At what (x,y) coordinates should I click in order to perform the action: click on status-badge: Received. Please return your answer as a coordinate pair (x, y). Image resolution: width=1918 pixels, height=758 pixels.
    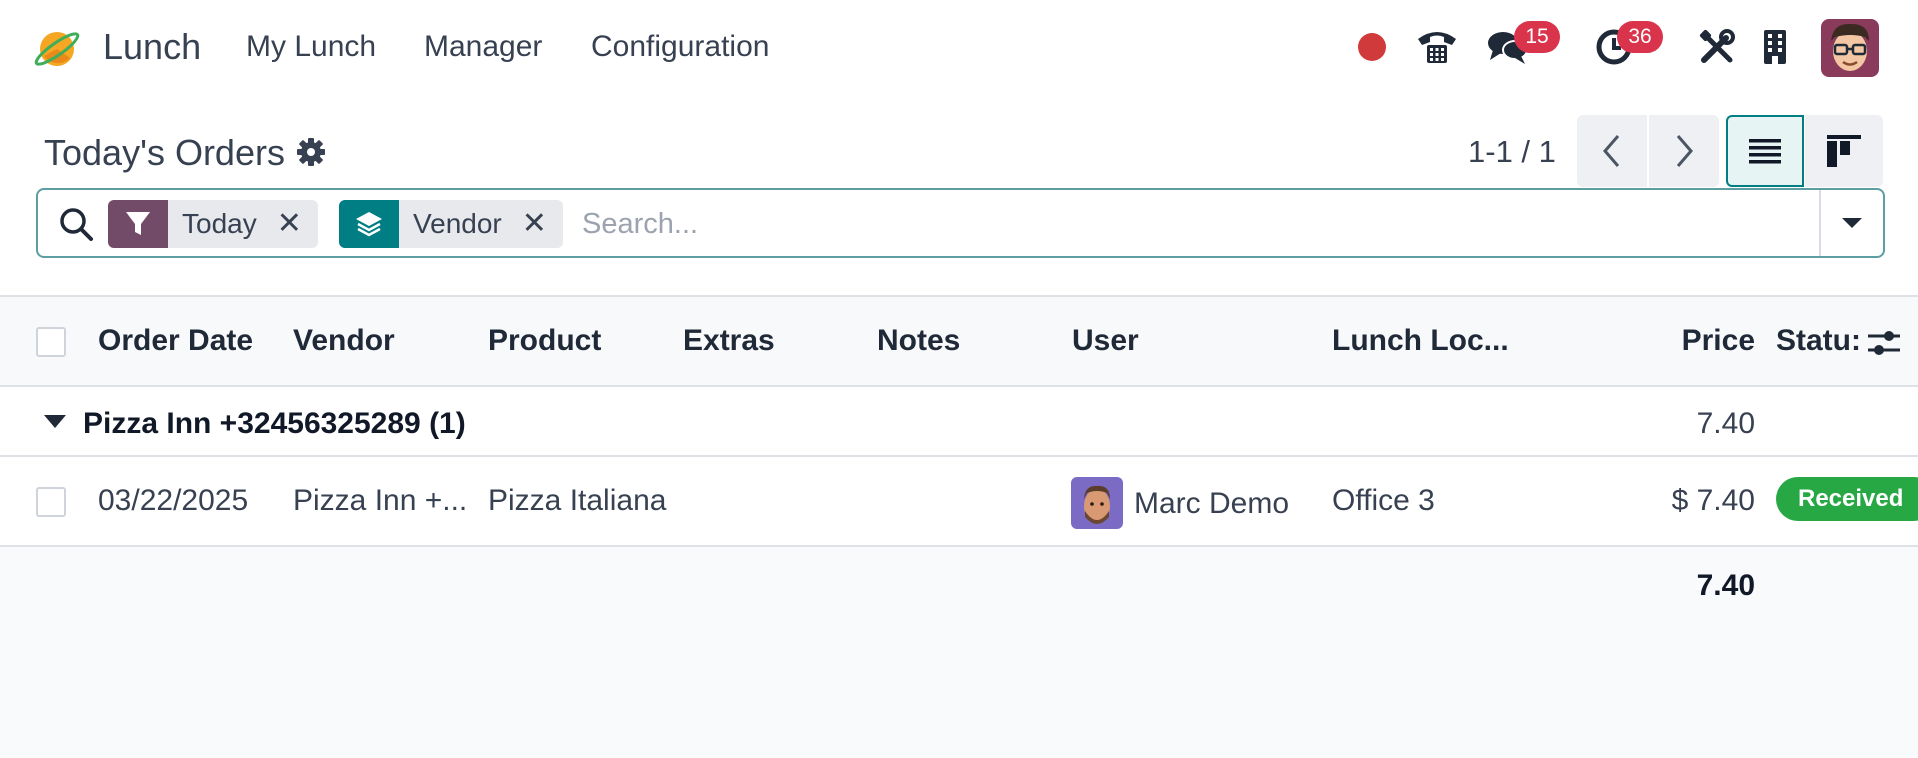
    Looking at the image, I should click on (1847, 499).